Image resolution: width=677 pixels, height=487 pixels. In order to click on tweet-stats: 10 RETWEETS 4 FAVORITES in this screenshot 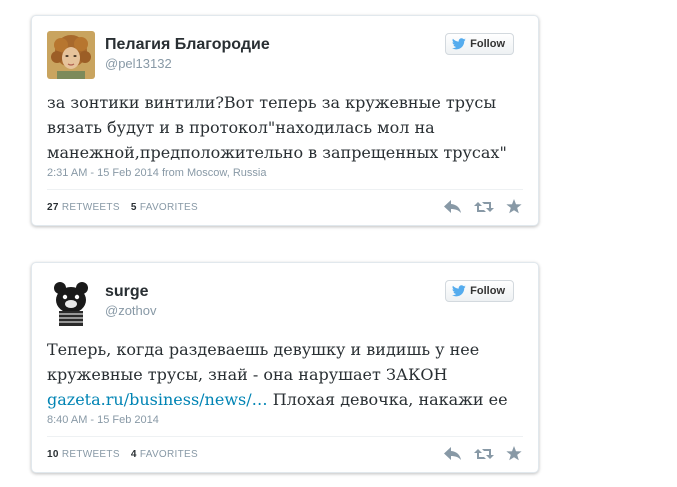, I will do `click(122, 454)`.